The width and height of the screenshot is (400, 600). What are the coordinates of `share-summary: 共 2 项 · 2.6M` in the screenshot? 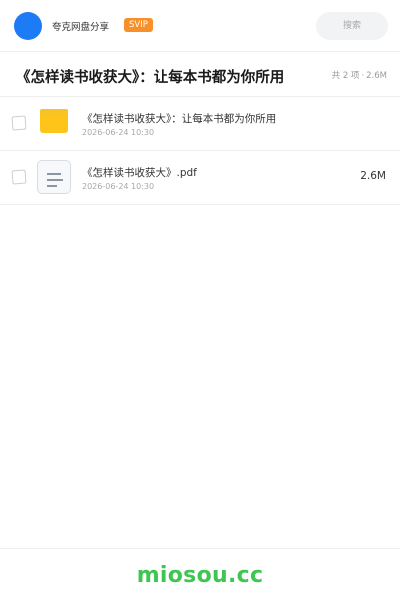 It's located at (359, 75).